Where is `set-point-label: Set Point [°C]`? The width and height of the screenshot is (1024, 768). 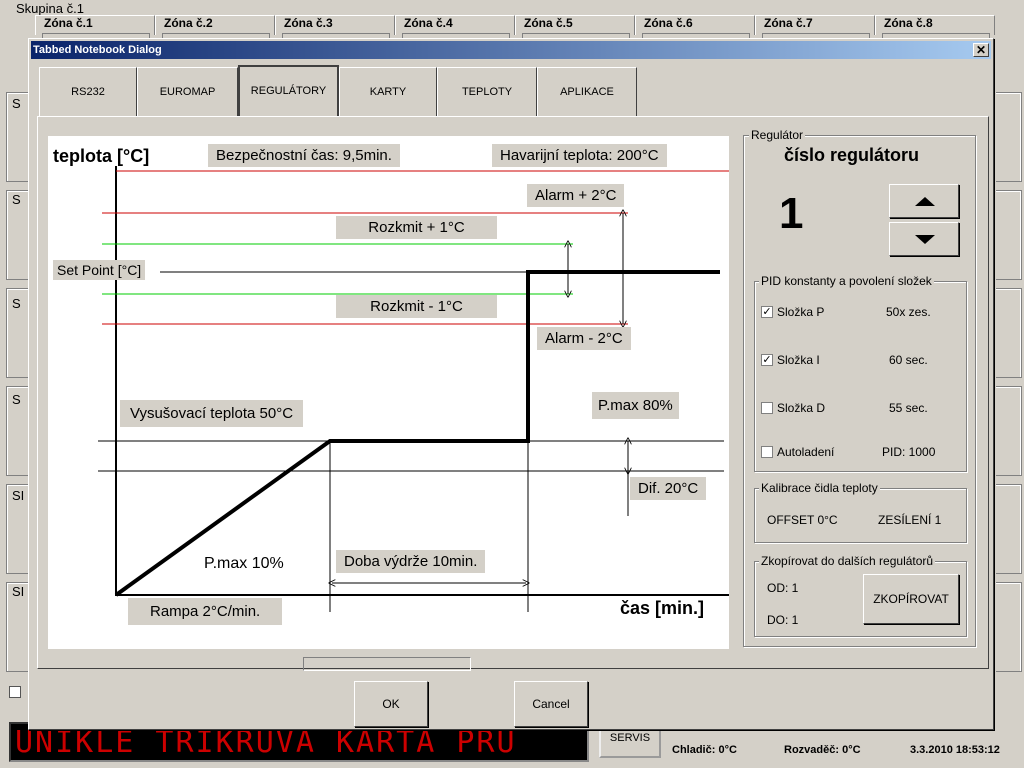 set-point-label: Set Point [°C] is located at coordinates (99, 270).